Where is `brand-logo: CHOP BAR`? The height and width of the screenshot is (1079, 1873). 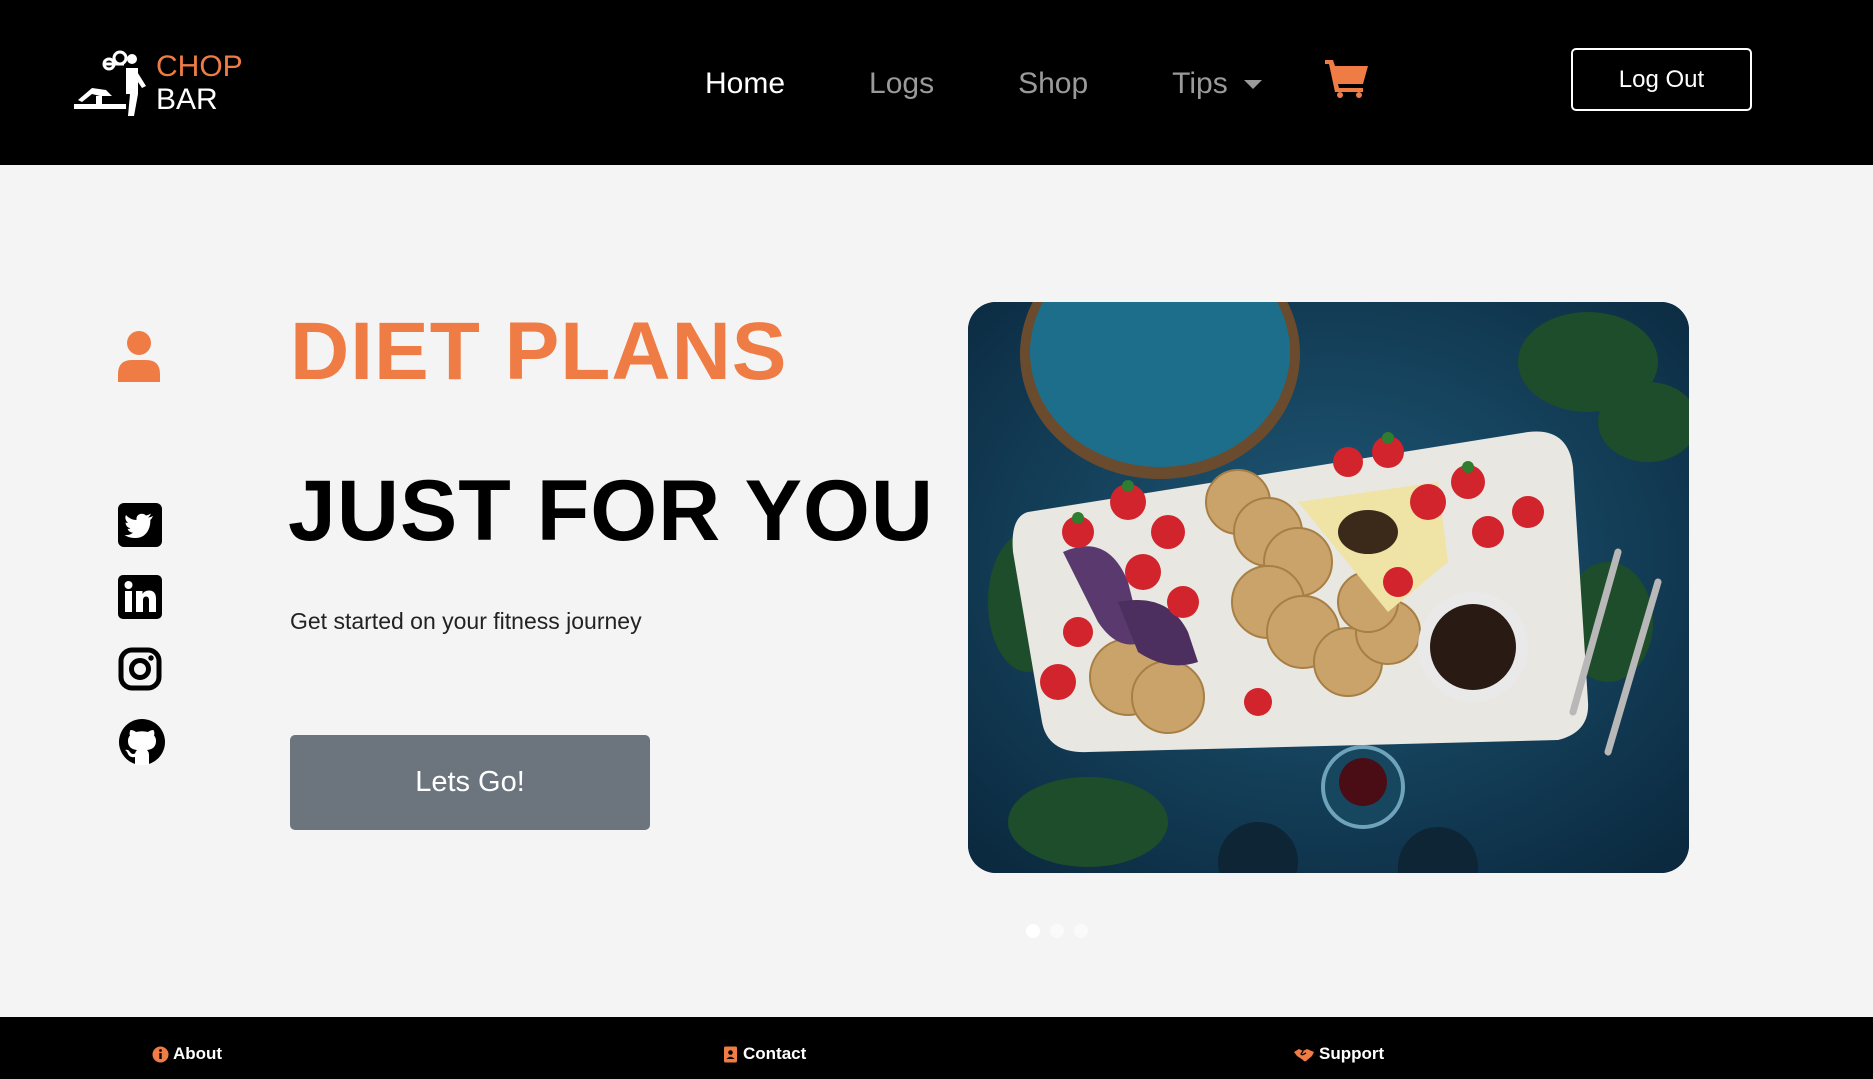 brand-logo: CHOP BAR is located at coordinates (157, 83).